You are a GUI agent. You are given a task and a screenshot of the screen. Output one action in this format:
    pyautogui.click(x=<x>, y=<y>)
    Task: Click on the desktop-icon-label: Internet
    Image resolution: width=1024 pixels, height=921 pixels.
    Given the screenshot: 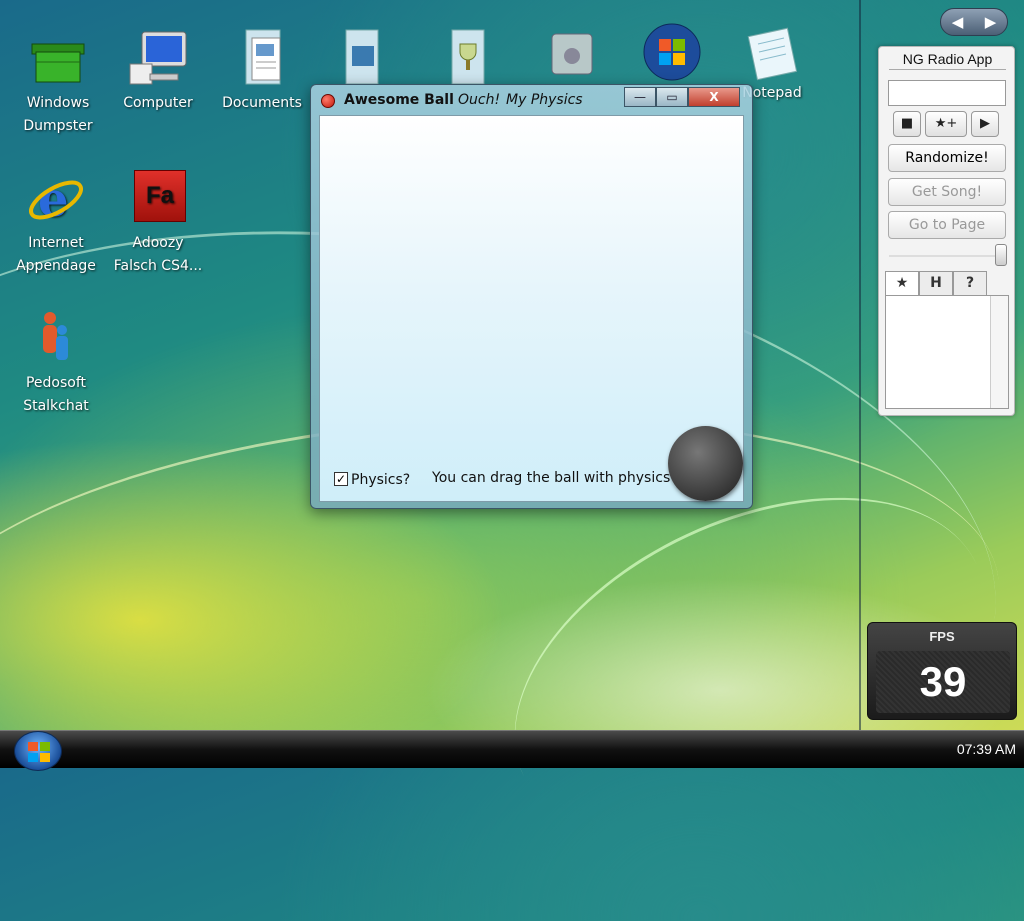 What is the action you would take?
    pyautogui.click(x=56, y=243)
    